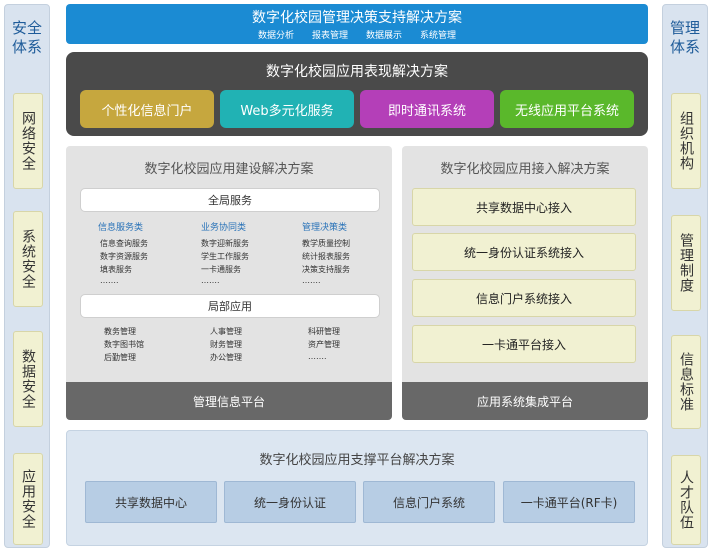  I want to click on security-system-title: 安全体系, so click(26, 37).